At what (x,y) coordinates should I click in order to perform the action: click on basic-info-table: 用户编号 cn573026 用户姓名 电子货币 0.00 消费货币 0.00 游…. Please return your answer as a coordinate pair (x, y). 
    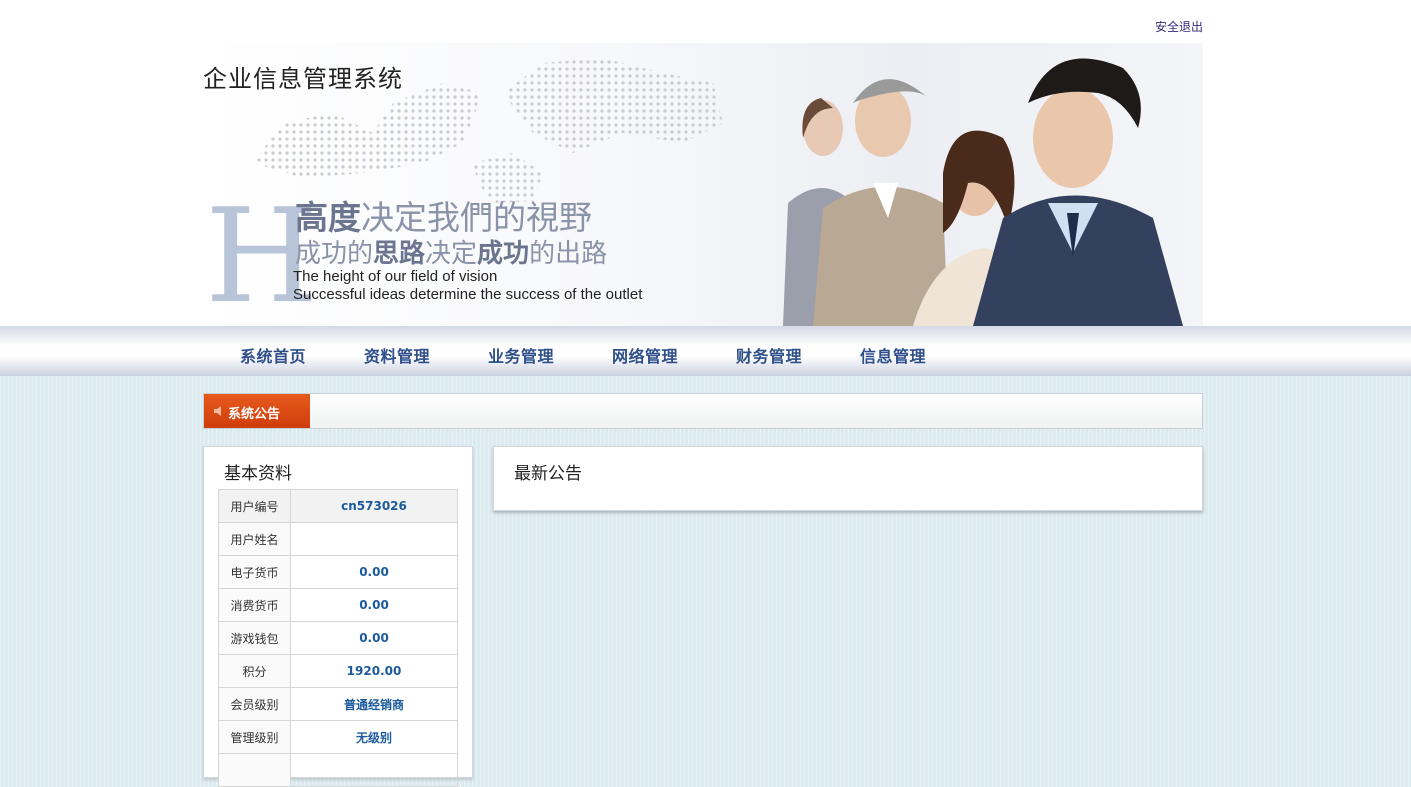
    Looking at the image, I should click on (338, 638).